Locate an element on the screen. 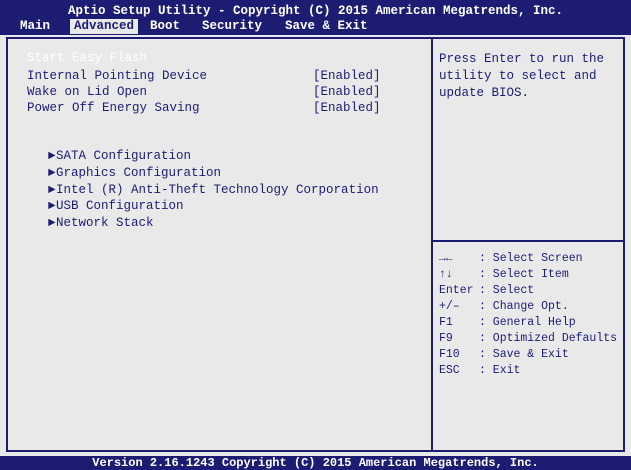 This screenshot has width=631, height=470. key-legend-item: F10 : Save & Exit is located at coordinates (504, 354).